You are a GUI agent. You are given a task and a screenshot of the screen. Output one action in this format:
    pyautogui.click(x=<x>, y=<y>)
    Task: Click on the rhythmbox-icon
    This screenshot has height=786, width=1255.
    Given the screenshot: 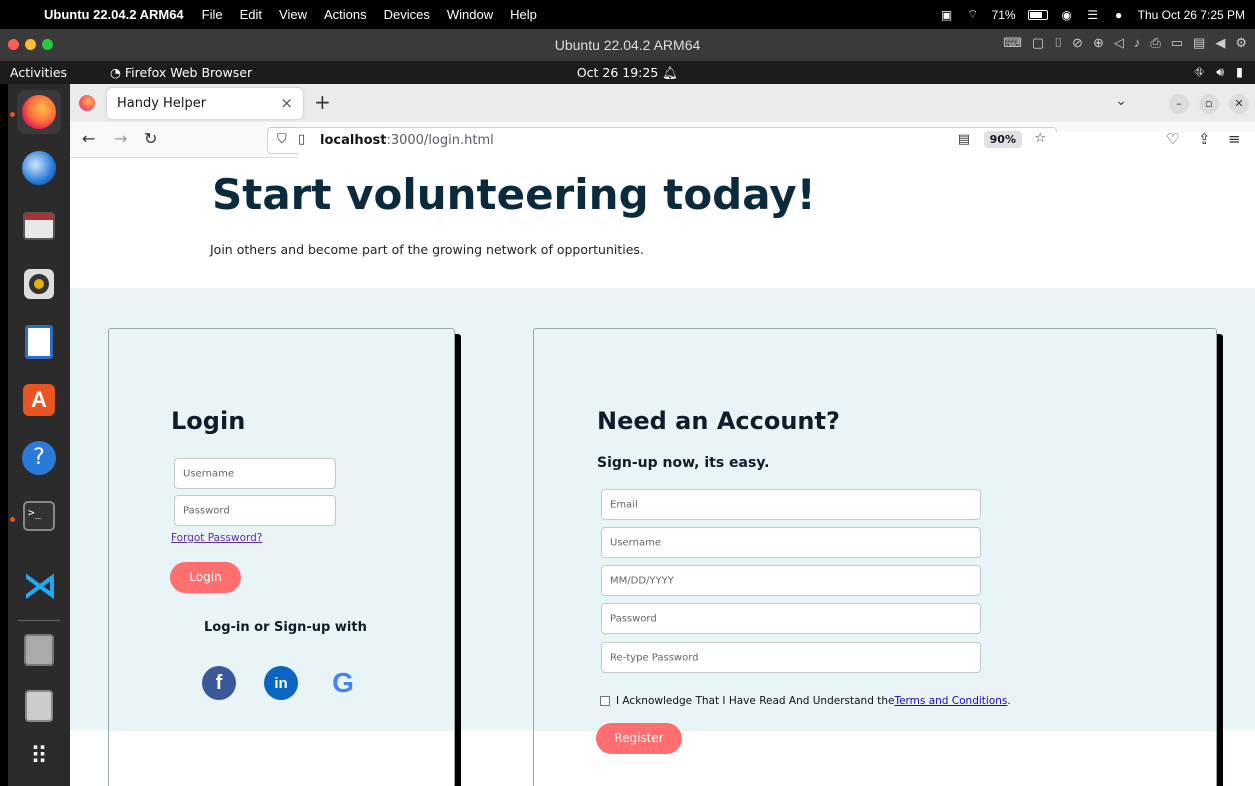 What is the action you would take?
    pyautogui.click(x=39, y=284)
    